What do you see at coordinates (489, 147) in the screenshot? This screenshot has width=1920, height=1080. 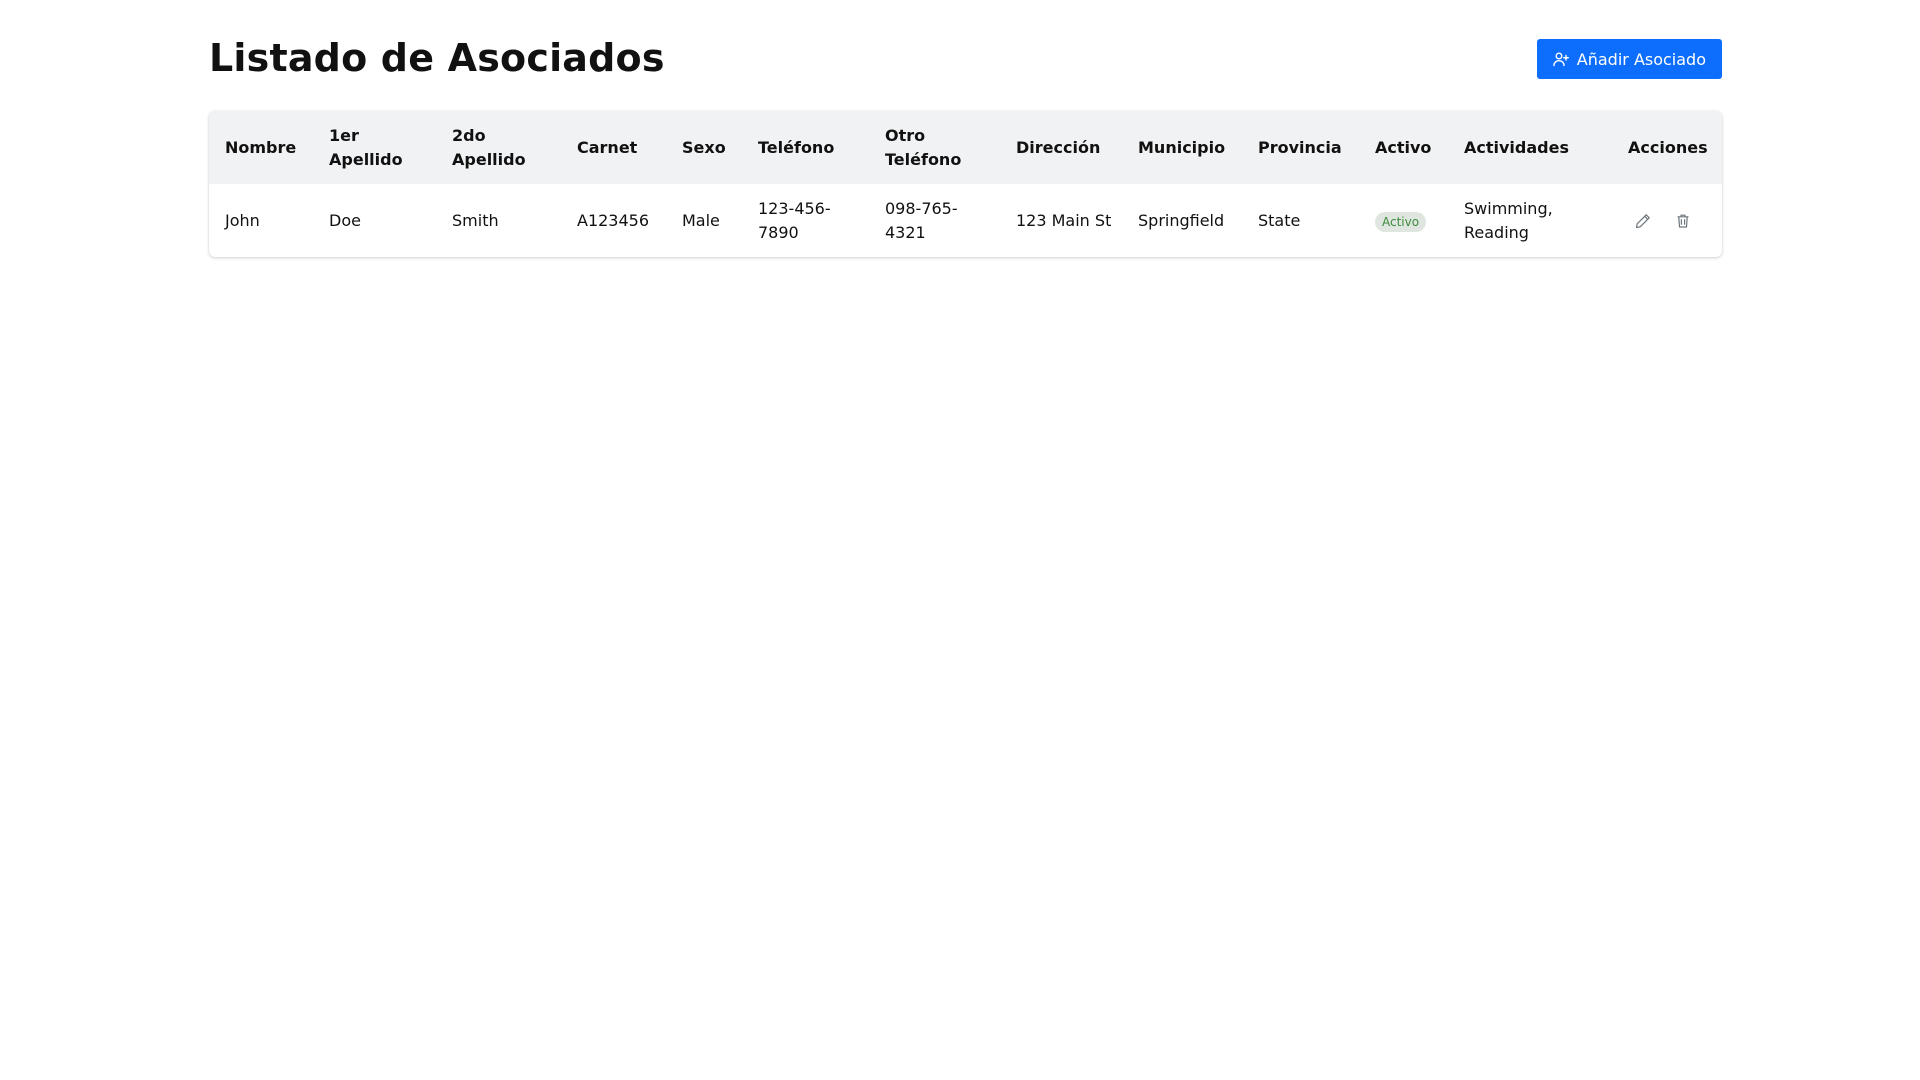 I see `column-header-2do-apellido: 2do Apellido` at bounding box center [489, 147].